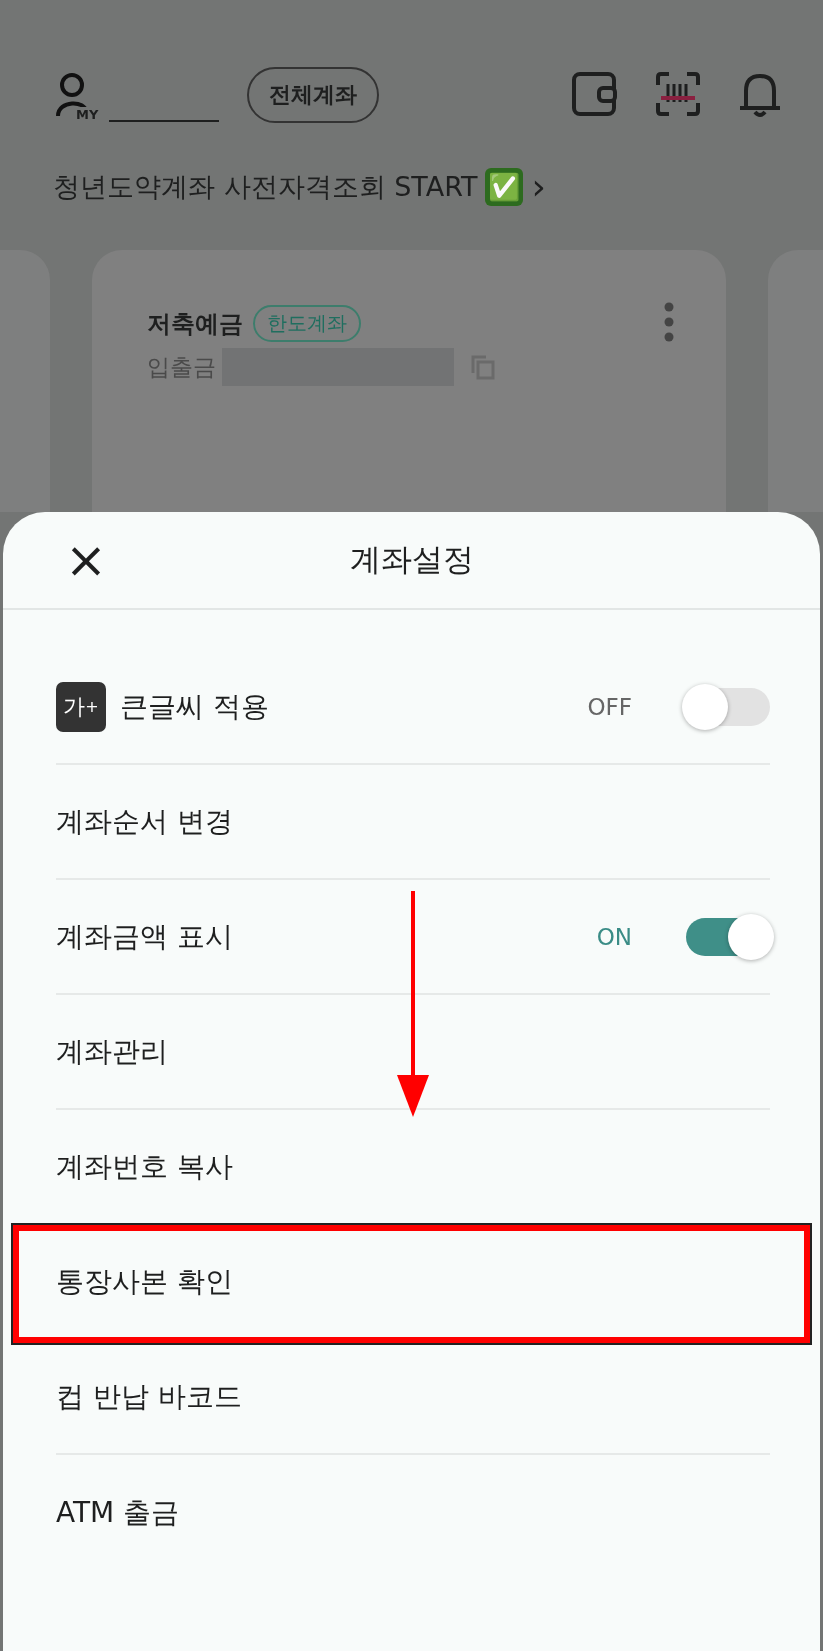  I want to click on wallet-icon, so click(595, 94).